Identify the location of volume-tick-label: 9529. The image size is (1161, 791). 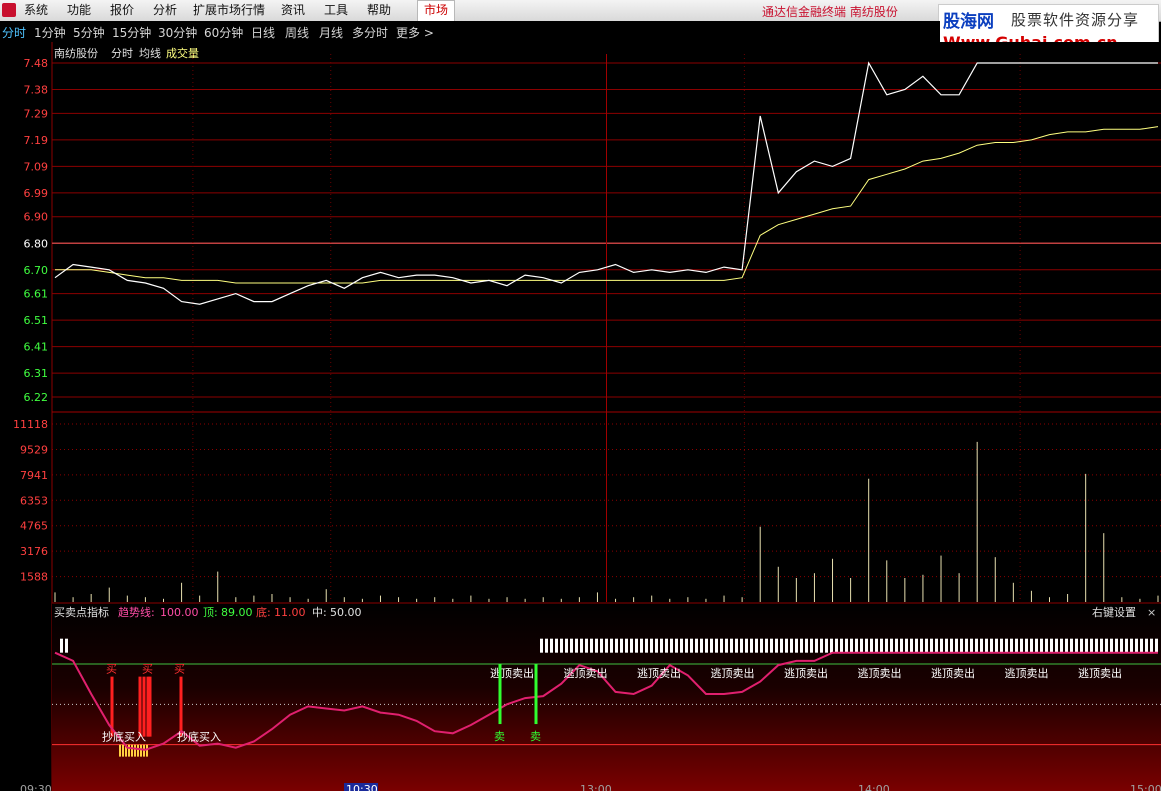
(34, 449).